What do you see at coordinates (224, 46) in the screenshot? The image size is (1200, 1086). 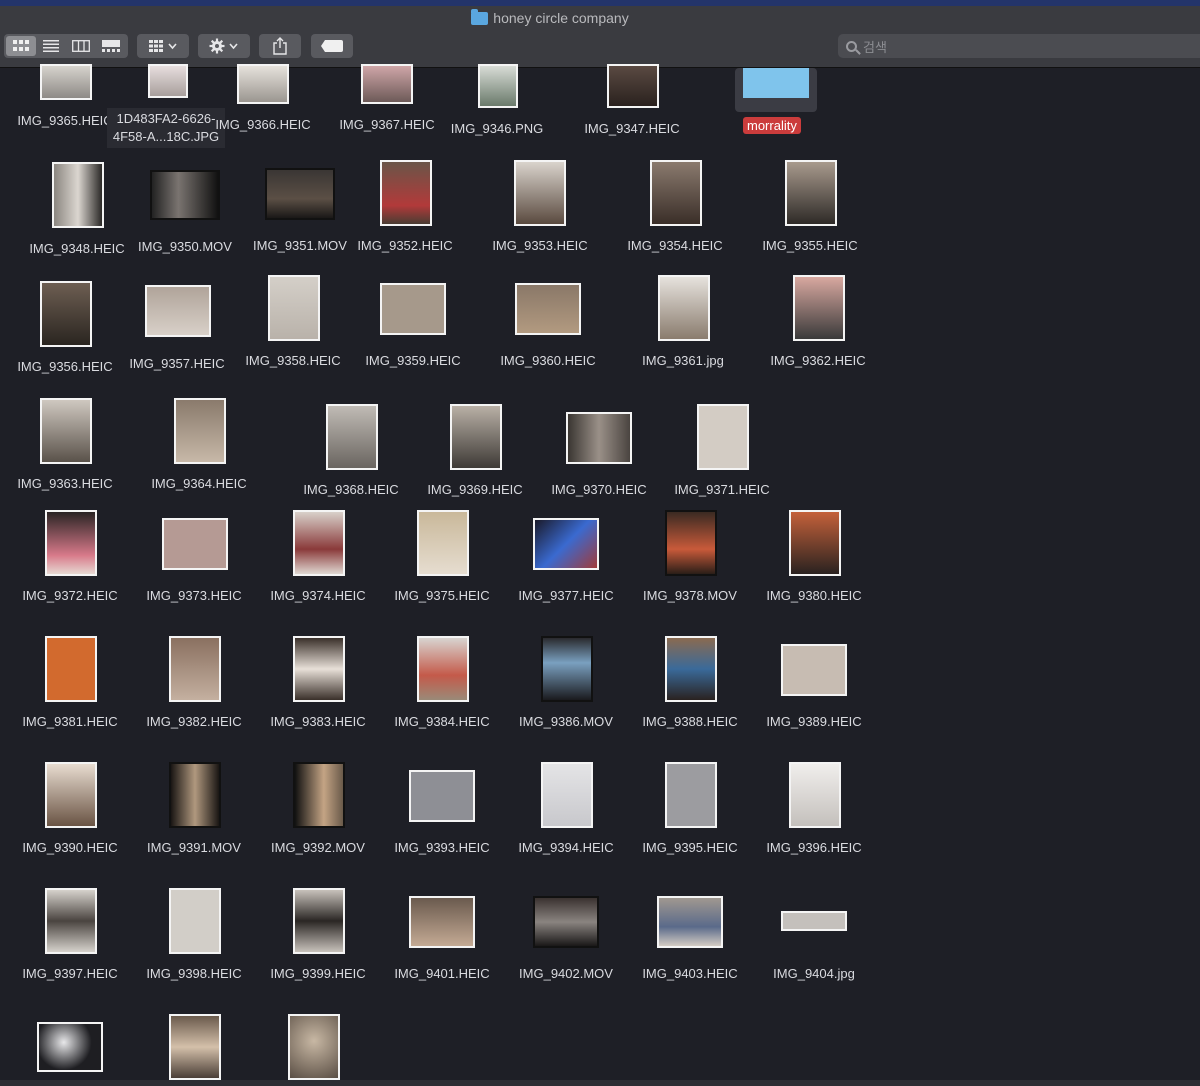 I see `action-menu-button` at bounding box center [224, 46].